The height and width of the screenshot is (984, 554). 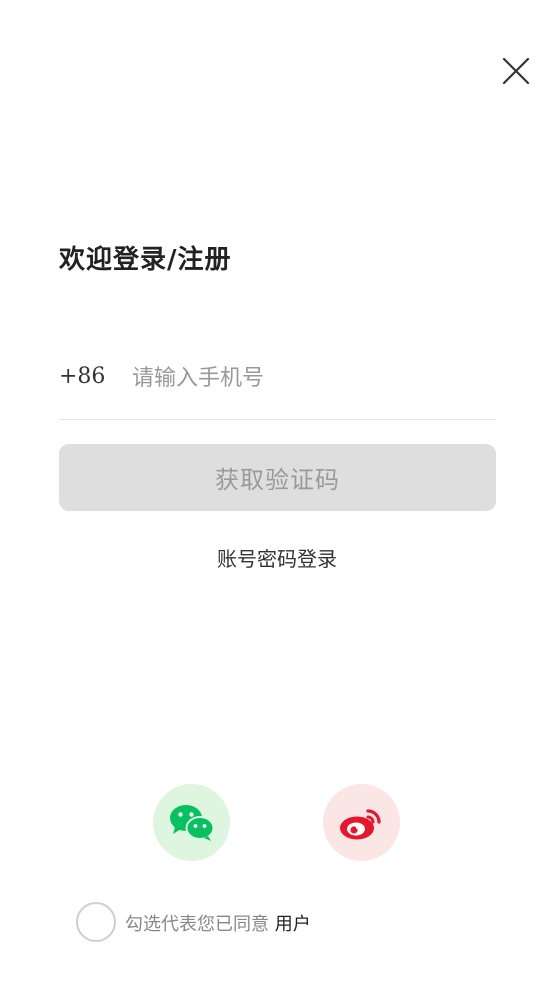 I want to click on agreement-prefix: 勾选代表您已同意, so click(x=200, y=924).